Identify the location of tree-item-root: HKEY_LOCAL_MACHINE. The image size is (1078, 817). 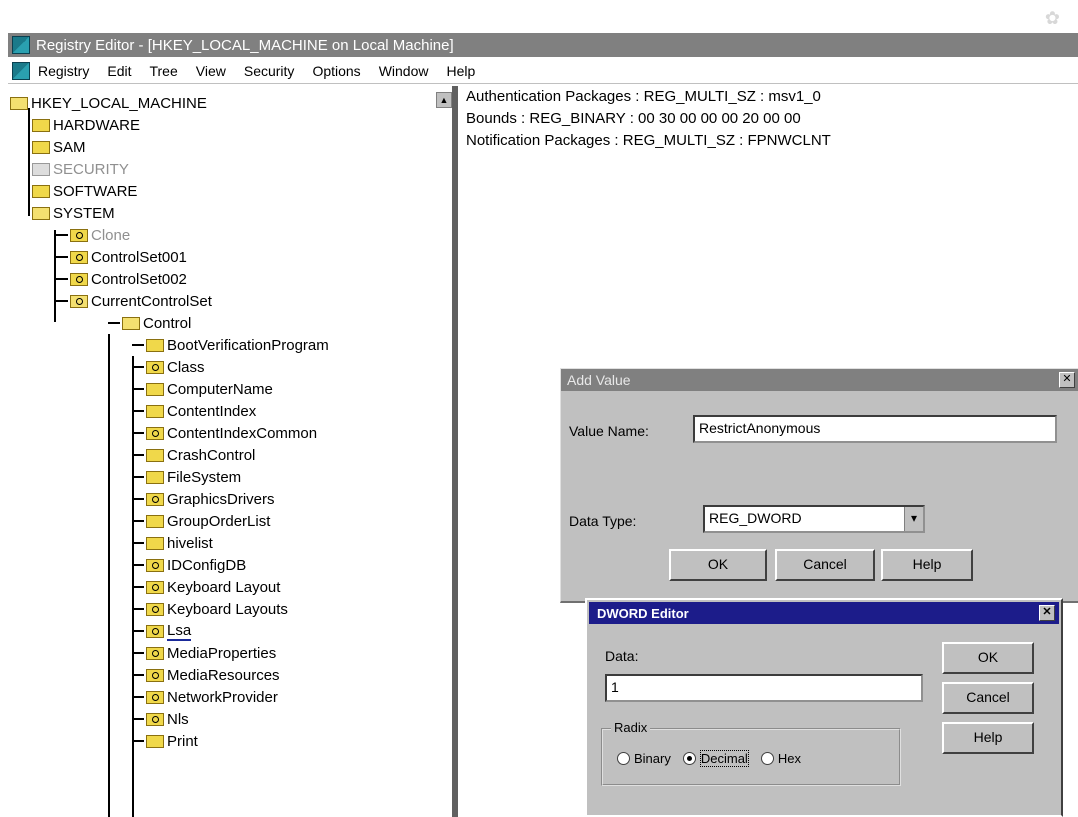
(108, 103).